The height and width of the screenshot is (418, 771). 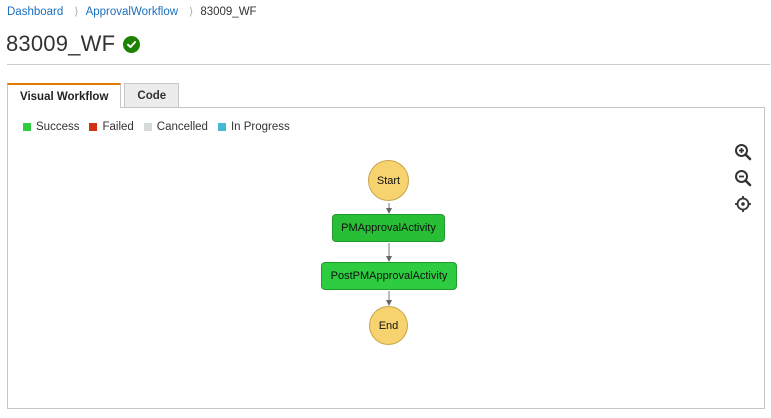 I want to click on zoom-controls, so click(x=743, y=182).